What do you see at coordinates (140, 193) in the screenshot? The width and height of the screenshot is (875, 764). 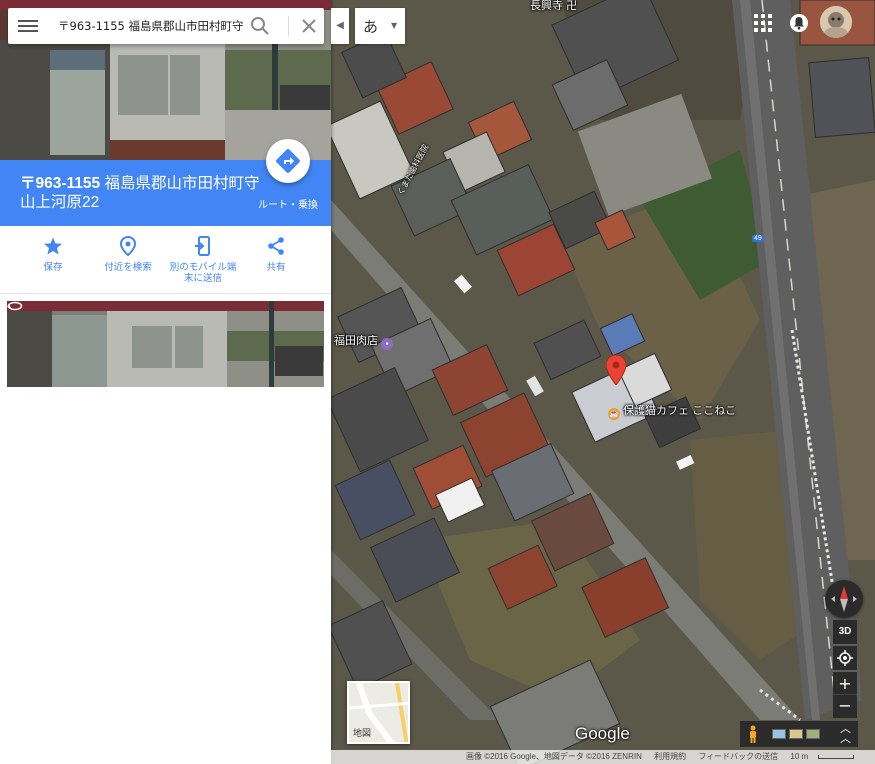 I see `place-address: 〒963-1155 福島県郡山市田村町守 山上河原22` at bounding box center [140, 193].